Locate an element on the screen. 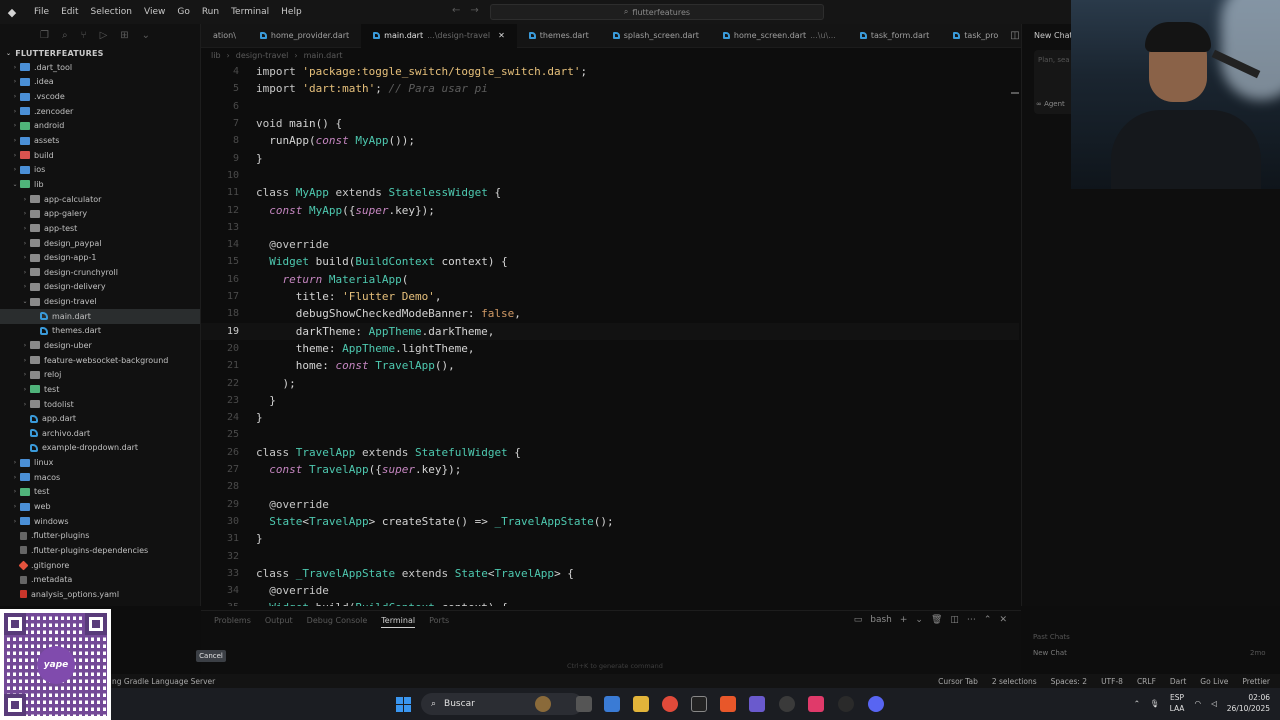  volume-icon: ◁ is located at coordinates (1214, 703).